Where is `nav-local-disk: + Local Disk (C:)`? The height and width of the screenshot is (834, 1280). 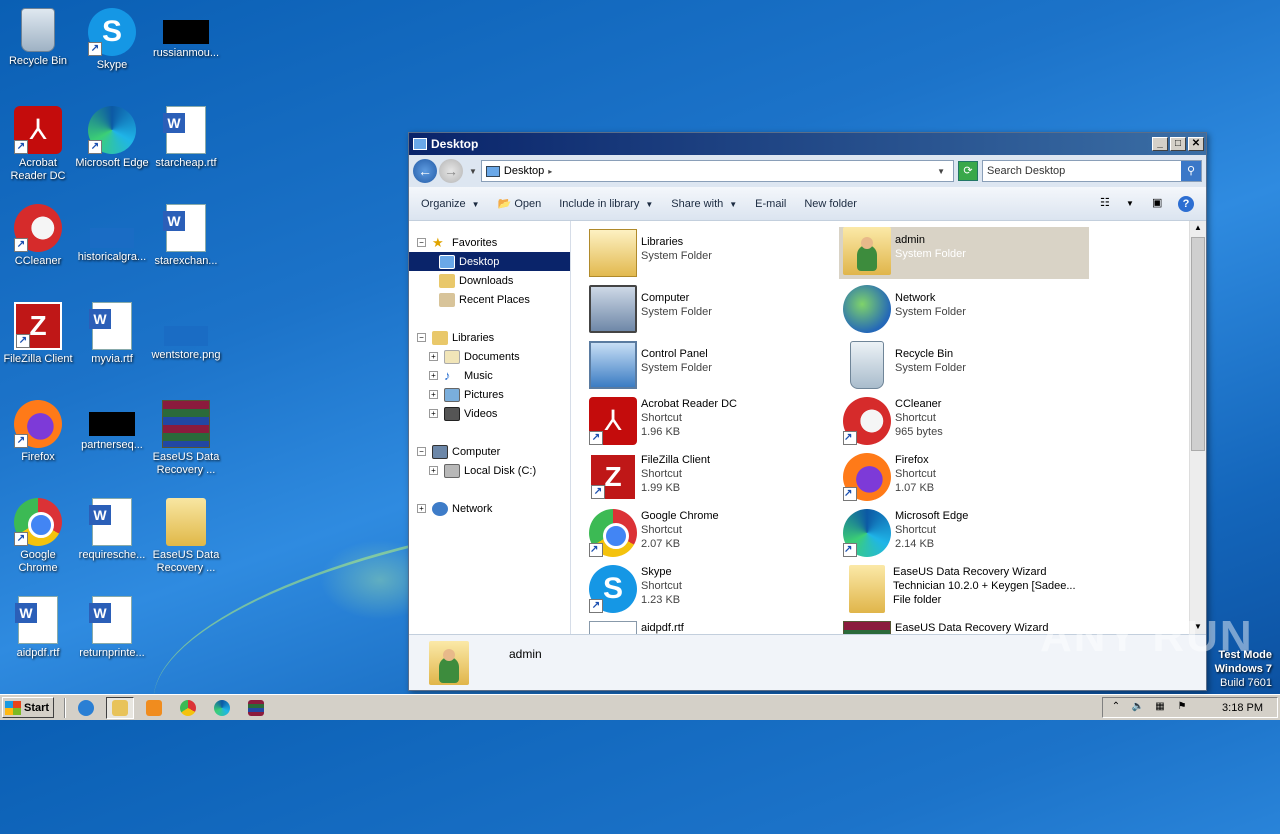 nav-local-disk: + Local Disk (C:) is located at coordinates (489, 470).